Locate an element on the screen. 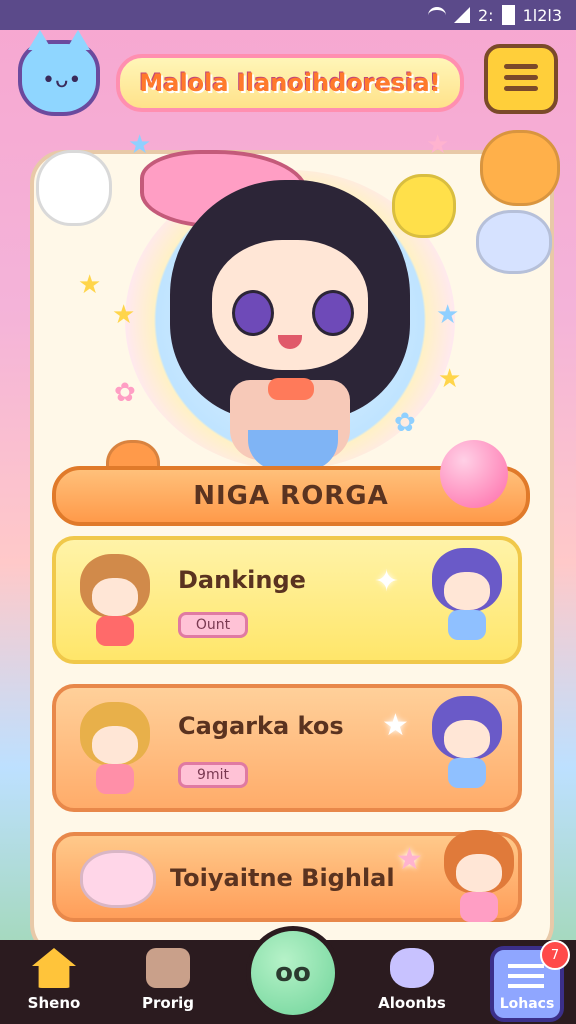  dog-pet-icon is located at coordinates (520, 168).